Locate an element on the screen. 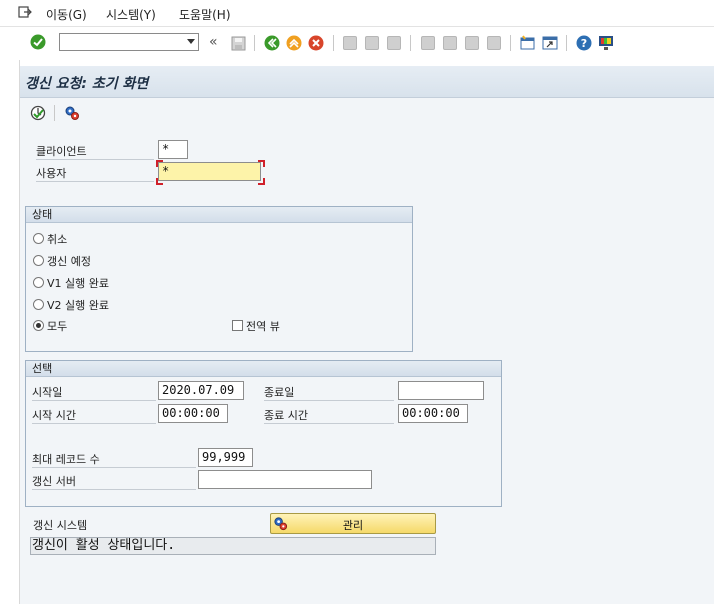 The height and width of the screenshot is (604, 714). radio-cancel is located at coordinates (38, 238).